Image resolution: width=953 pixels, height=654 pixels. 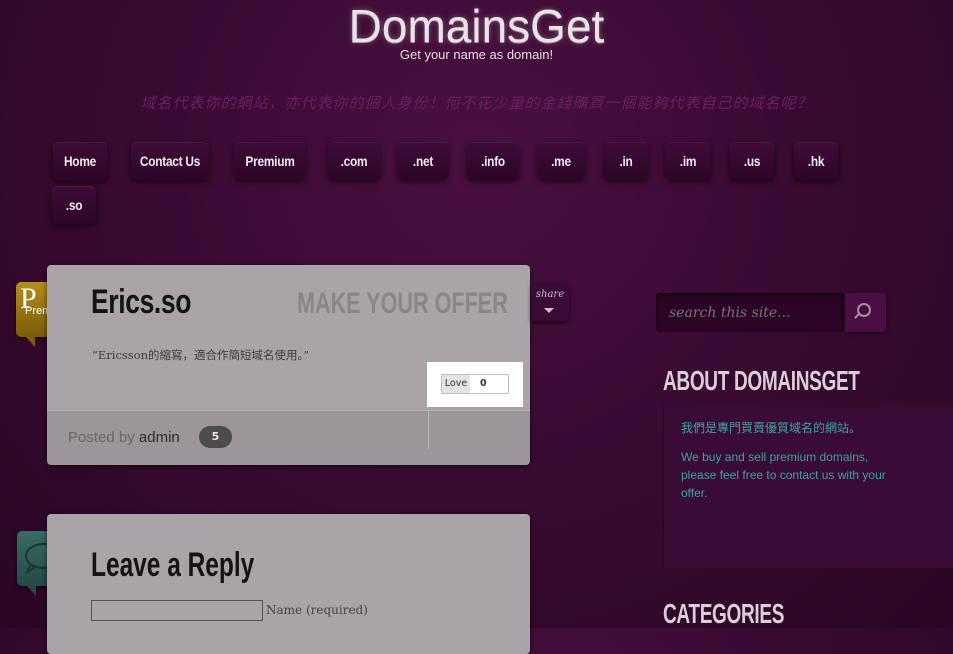 What do you see at coordinates (476, 54) in the screenshot?
I see `site-tagline: Get your name as domain!` at bounding box center [476, 54].